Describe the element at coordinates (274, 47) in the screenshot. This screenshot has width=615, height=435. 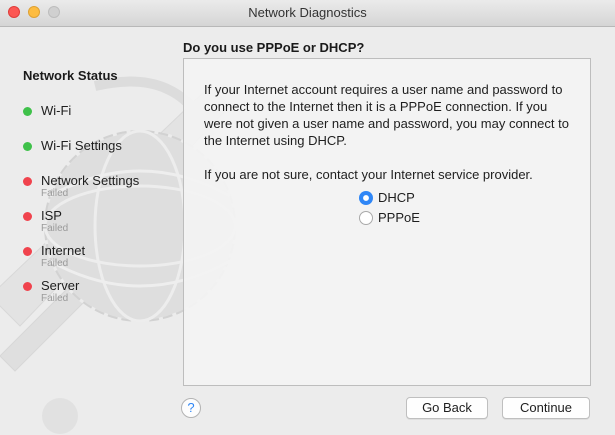
I see `page-heading: Do you use PPPoE or DHCP?` at that location.